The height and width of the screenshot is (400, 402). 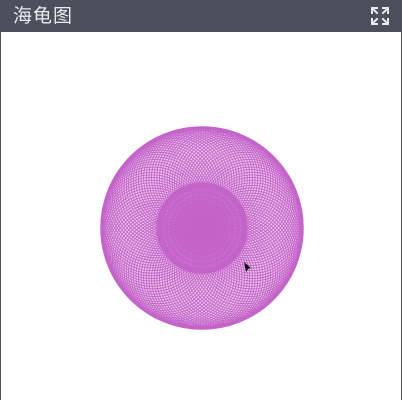 I want to click on window-title: 海龟图, so click(x=43, y=16).